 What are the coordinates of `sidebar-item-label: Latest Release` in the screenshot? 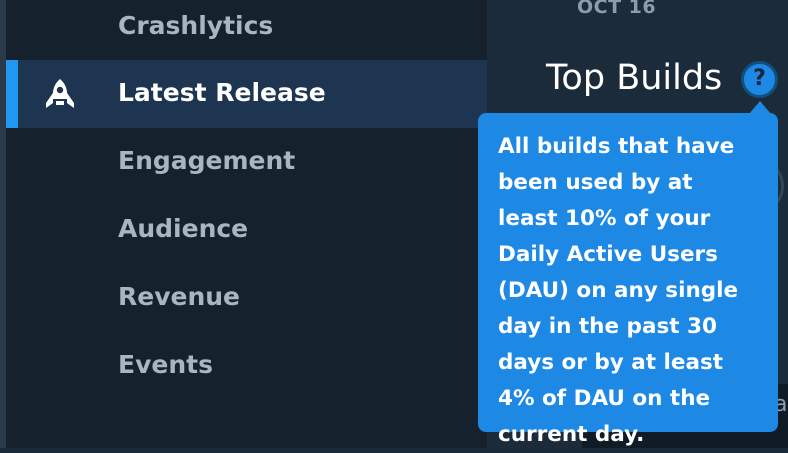 It's located at (222, 92).